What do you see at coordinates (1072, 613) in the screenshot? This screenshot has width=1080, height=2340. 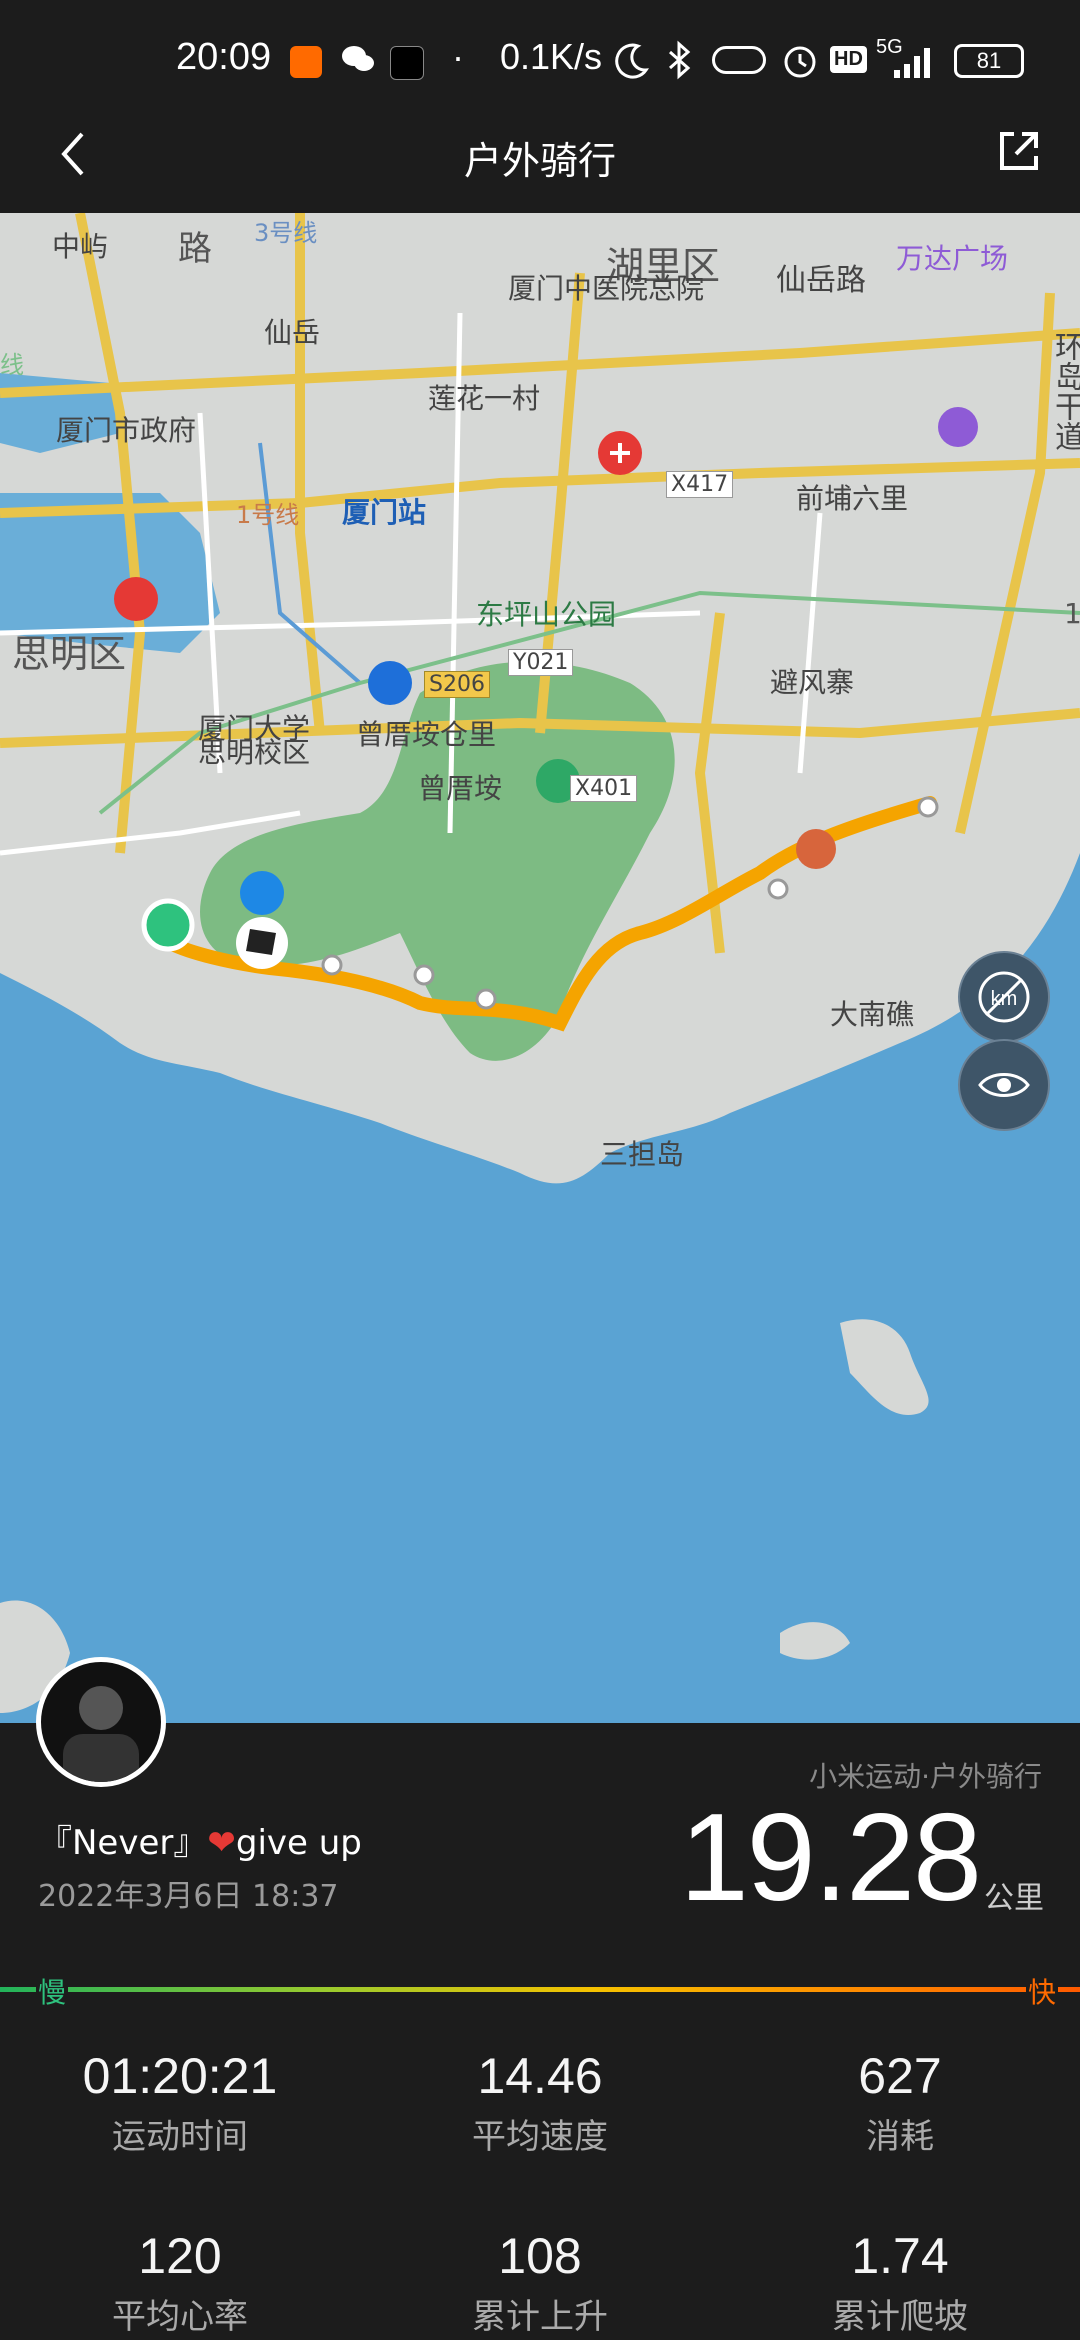 I see `map-label: 1` at bounding box center [1072, 613].